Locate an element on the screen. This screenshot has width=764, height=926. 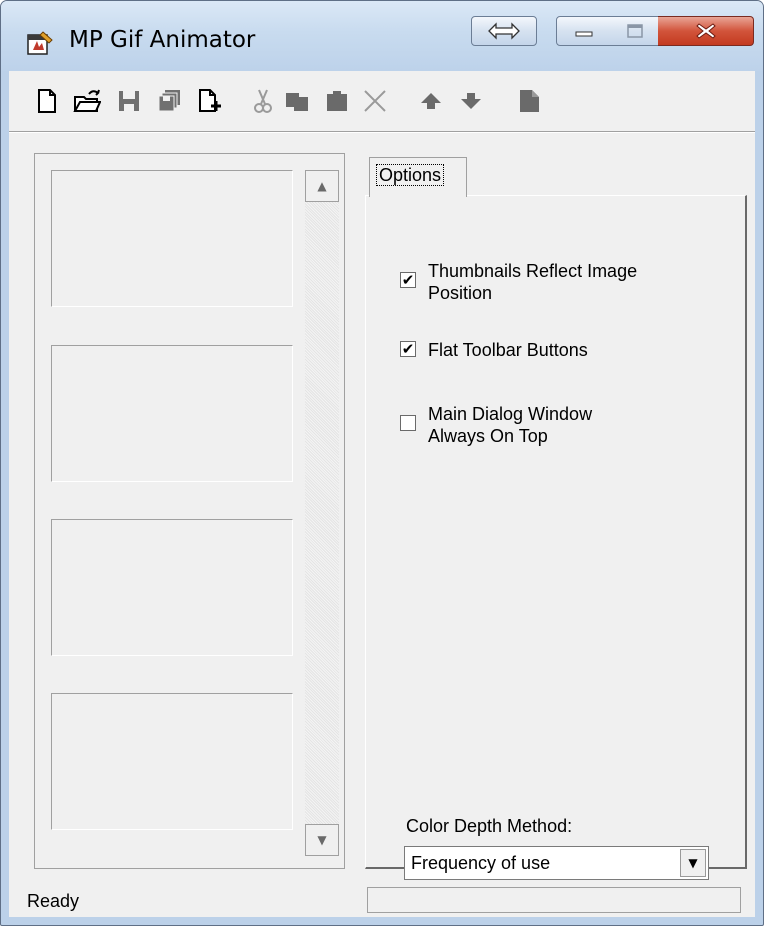
color-depth-label: Color Depth Method: is located at coordinates (489, 826).